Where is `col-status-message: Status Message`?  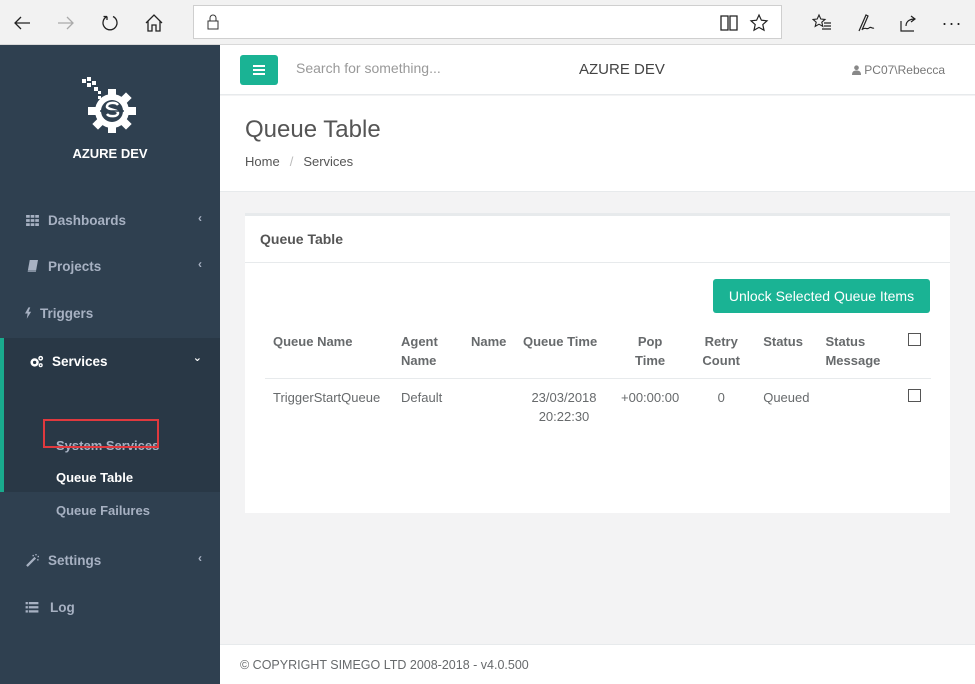 col-status-message: Status Message is located at coordinates (857, 351).